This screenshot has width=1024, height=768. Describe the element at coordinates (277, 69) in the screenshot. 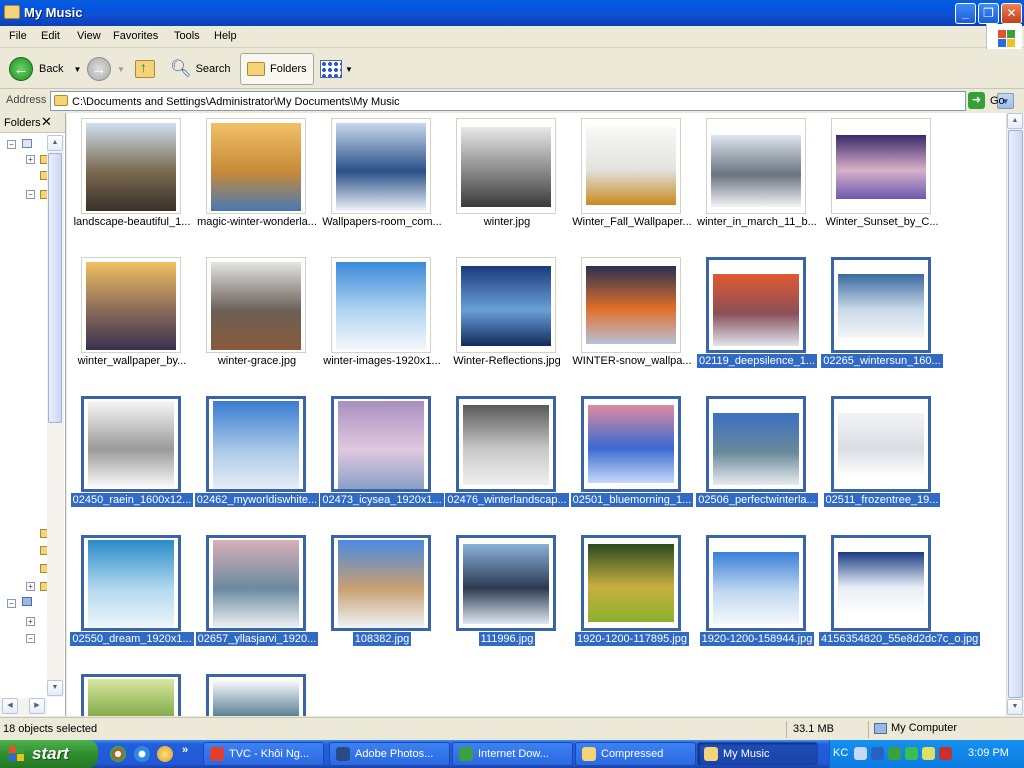

I see `folders-button: Folders` at that location.